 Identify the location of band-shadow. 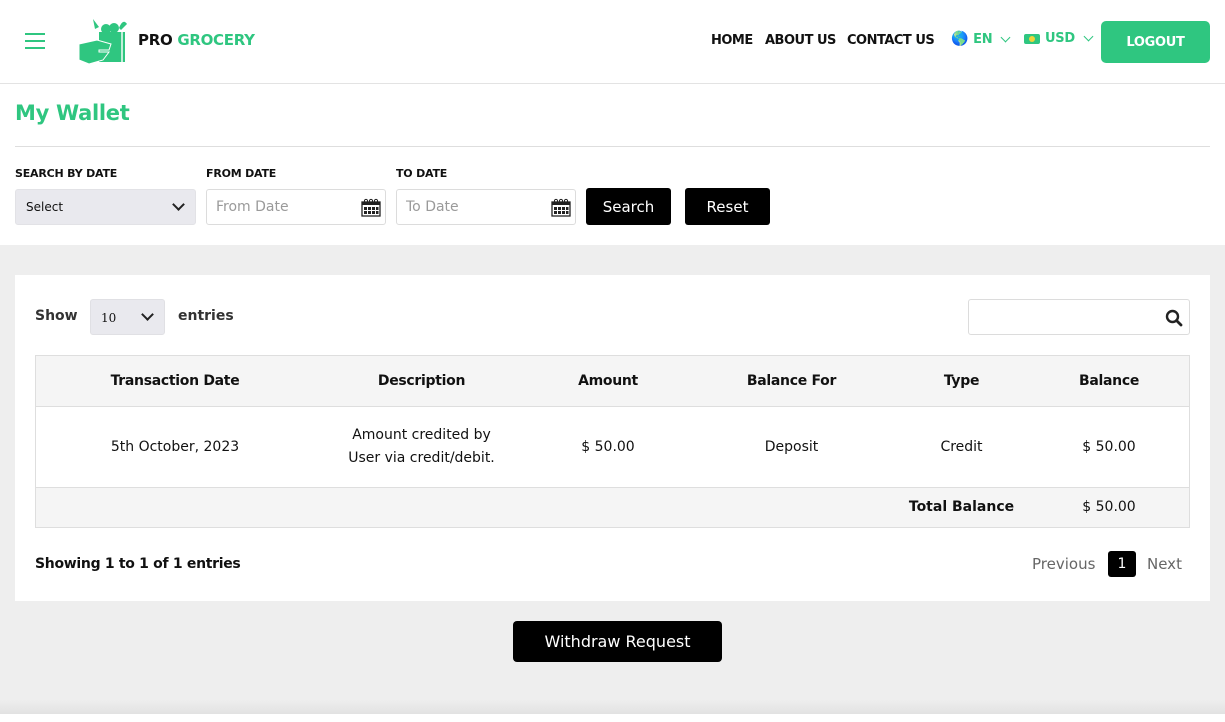
(612, 707).